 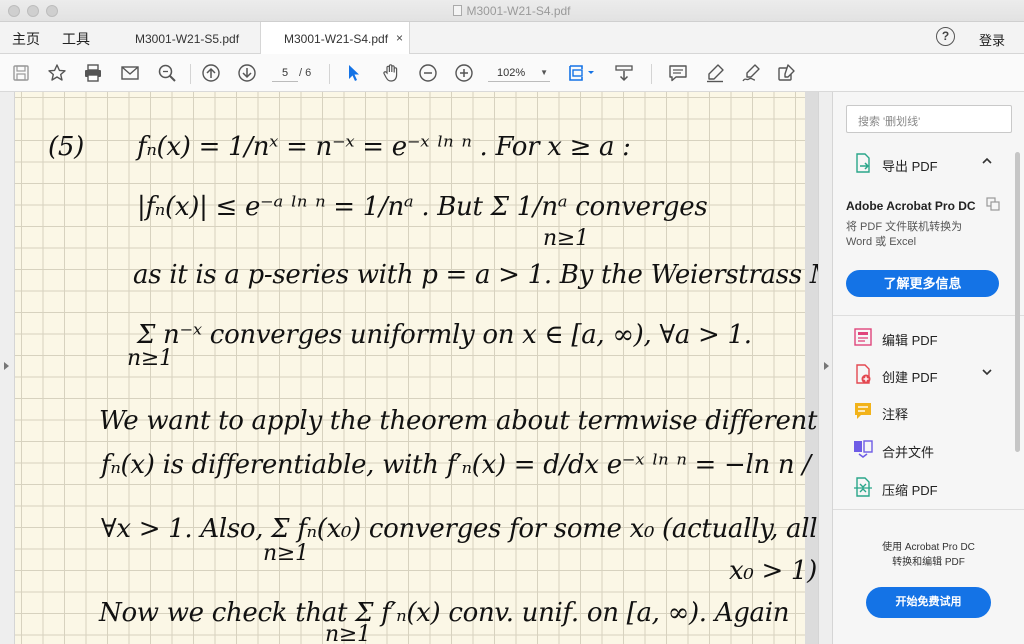 I want to click on title-bar: M3001-W21-S4.pdf, so click(x=512, y=11).